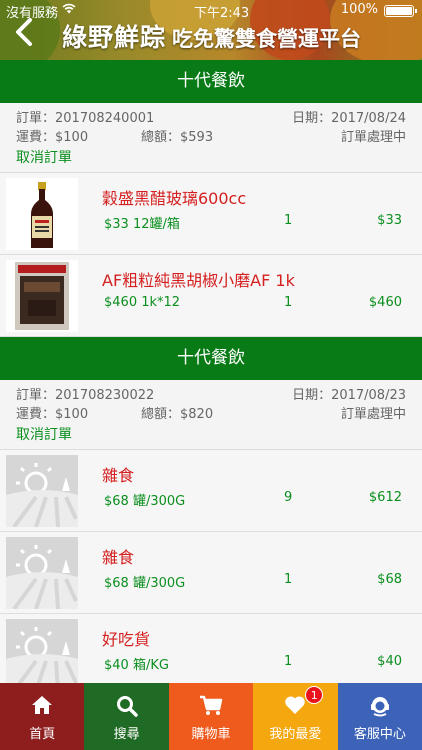 The width and height of the screenshot is (422, 750). I want to click on product-subtotal: $33, so click(389, 220).